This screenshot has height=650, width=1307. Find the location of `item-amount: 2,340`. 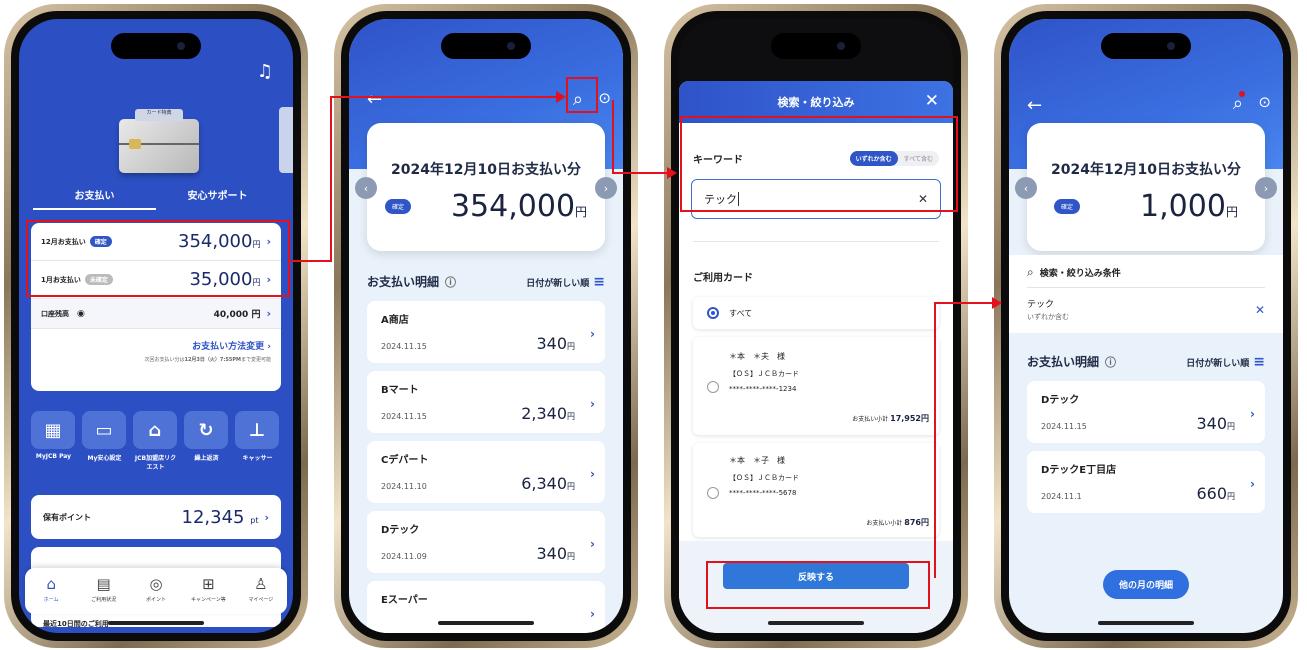

item-amount: 2,340 is located at coordinates (544, 413).